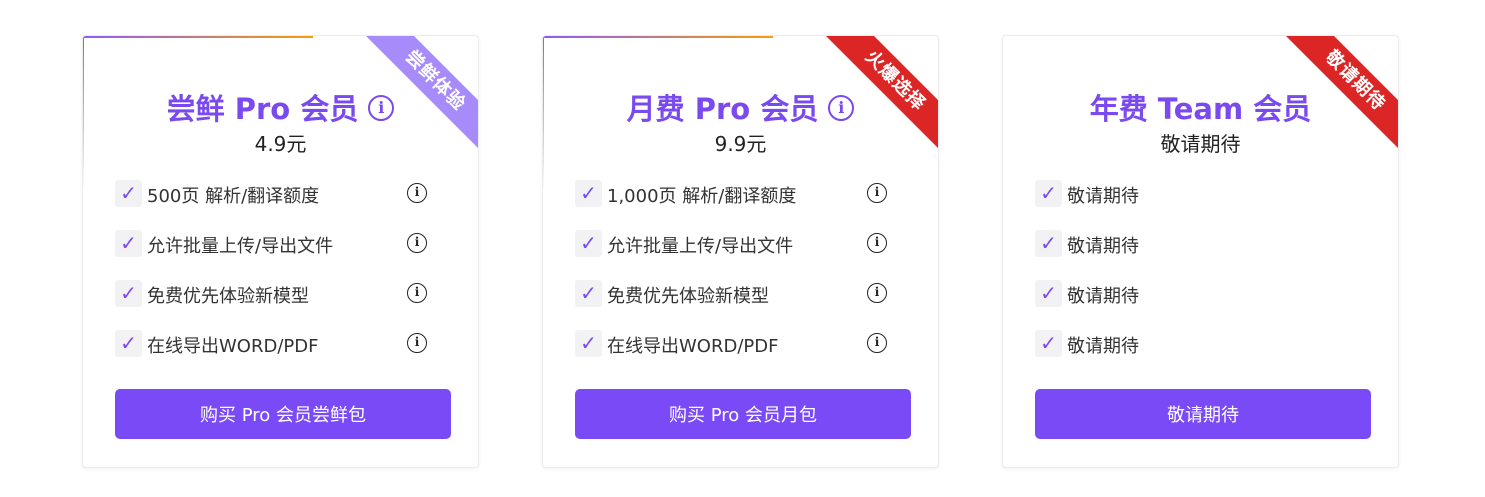 The width and height of the screenshot is (1485, 497). Describe the element at coordinates (740, 144) in the screenshot. I see `card-price: 9.9元` at that location.